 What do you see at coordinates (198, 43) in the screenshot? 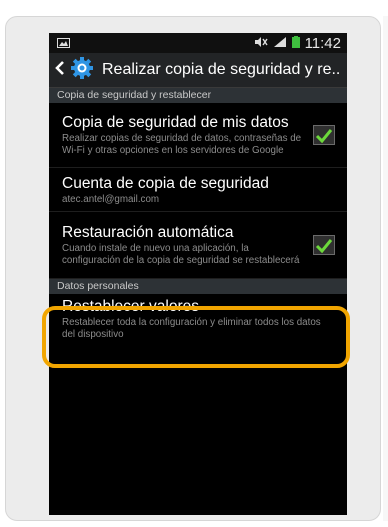
I see `status-bar: 11:42` at bounding box center [198, 43].